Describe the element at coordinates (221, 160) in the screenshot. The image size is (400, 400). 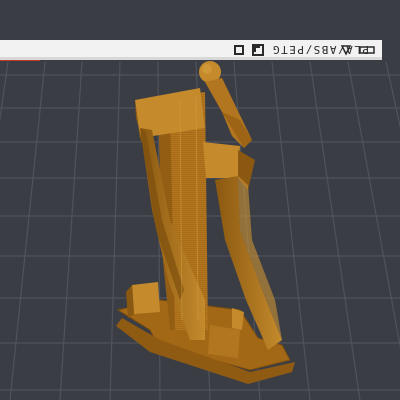
I see `model-right-block` at that location.